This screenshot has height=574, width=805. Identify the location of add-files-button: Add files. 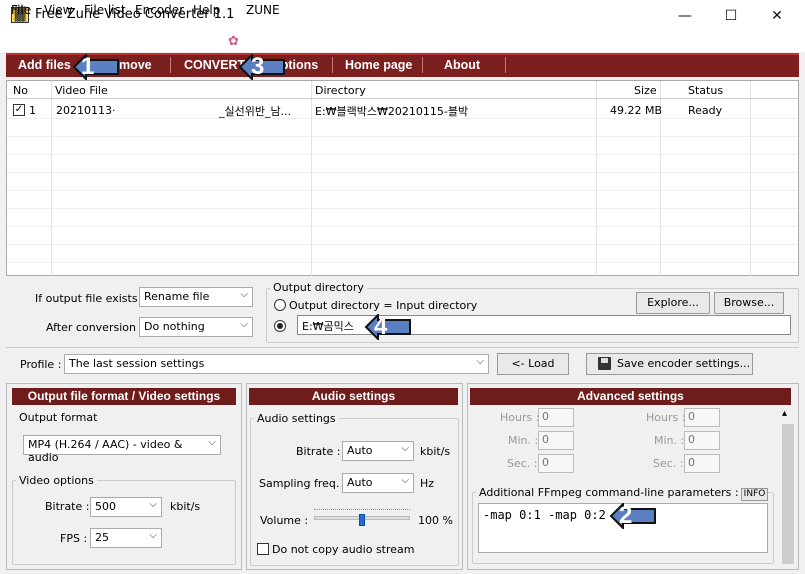
(44, 65).